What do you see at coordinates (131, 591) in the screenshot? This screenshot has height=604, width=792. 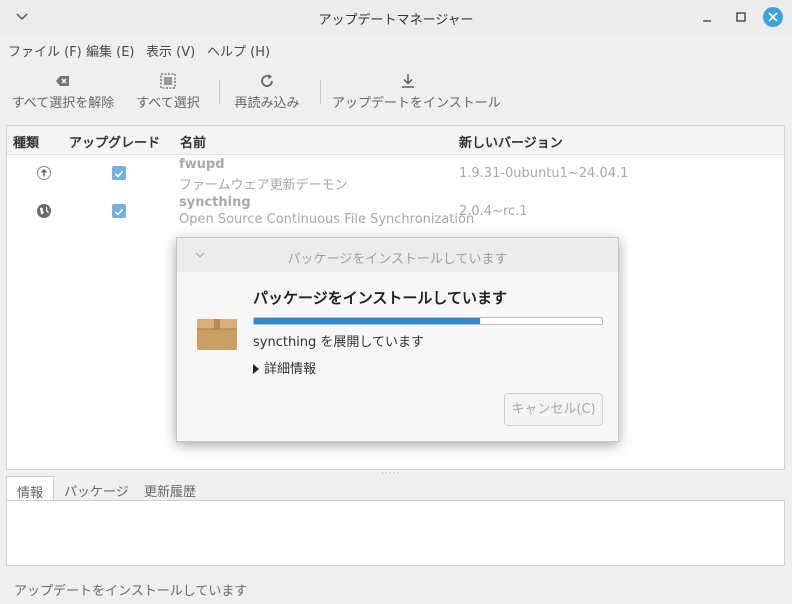 I see `status-text: アップデートをインストールしています` at bounding box center [131, 591].